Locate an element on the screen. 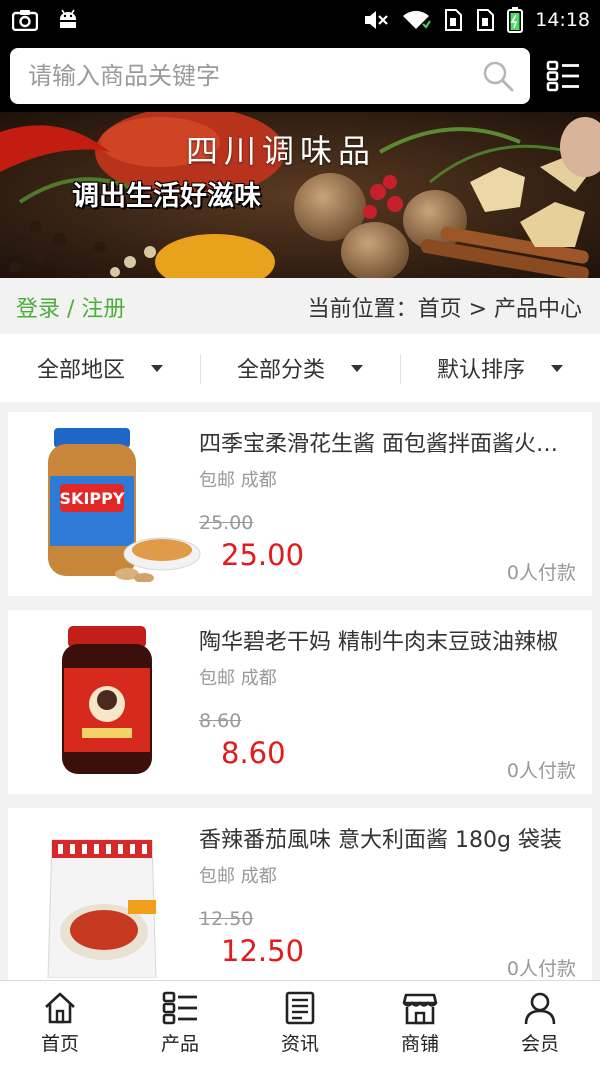 The width and height of the screenshot is (600, 1067). mute-icon is located at coordinates (376, 20).